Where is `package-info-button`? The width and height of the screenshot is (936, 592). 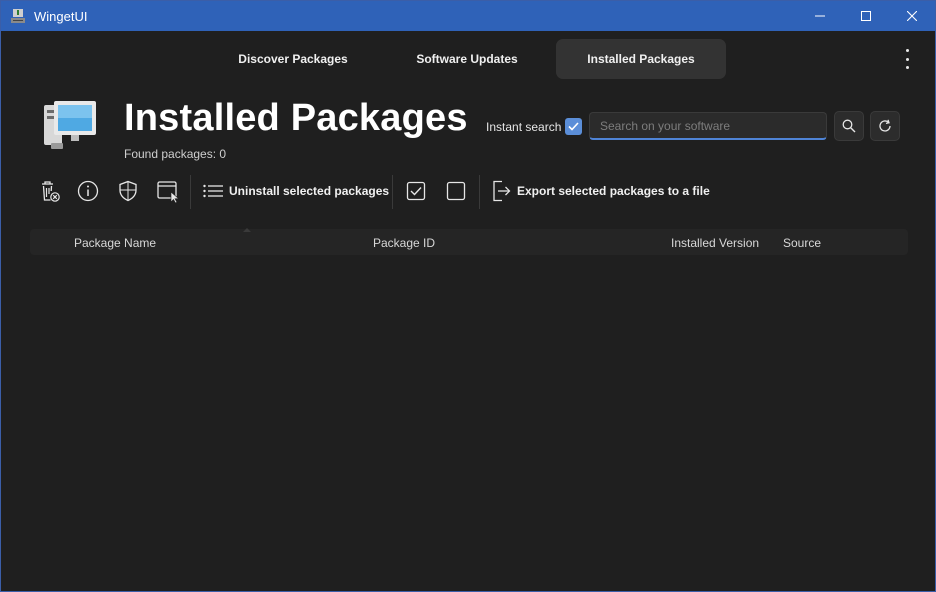 package-info-button is located at coordinates (88, 191).